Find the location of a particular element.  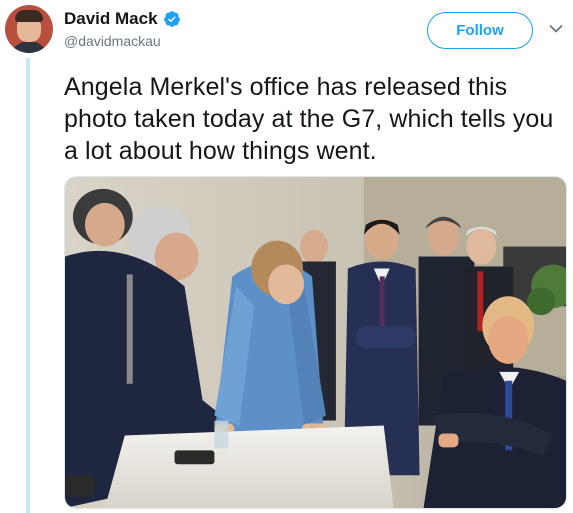

author-name-row: David Mack is located at coordinates (122, 19).